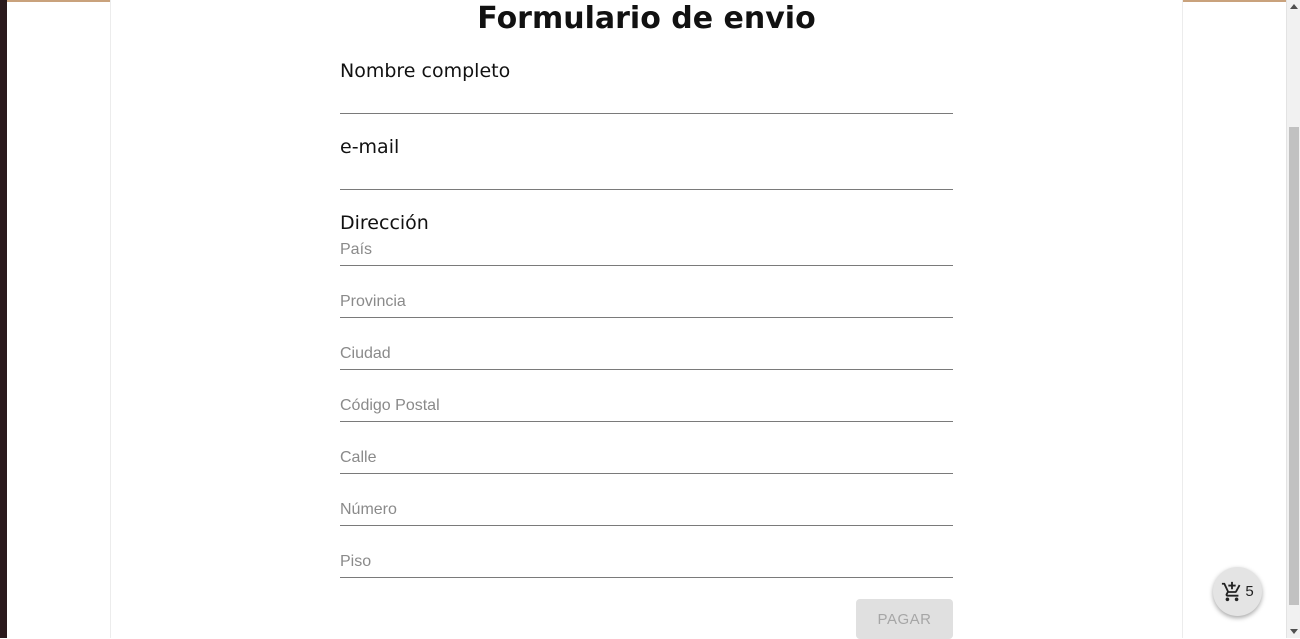 This screenshot has width=1300, height=639. I want to click on scroll-up-icon, so click(1294, 6).